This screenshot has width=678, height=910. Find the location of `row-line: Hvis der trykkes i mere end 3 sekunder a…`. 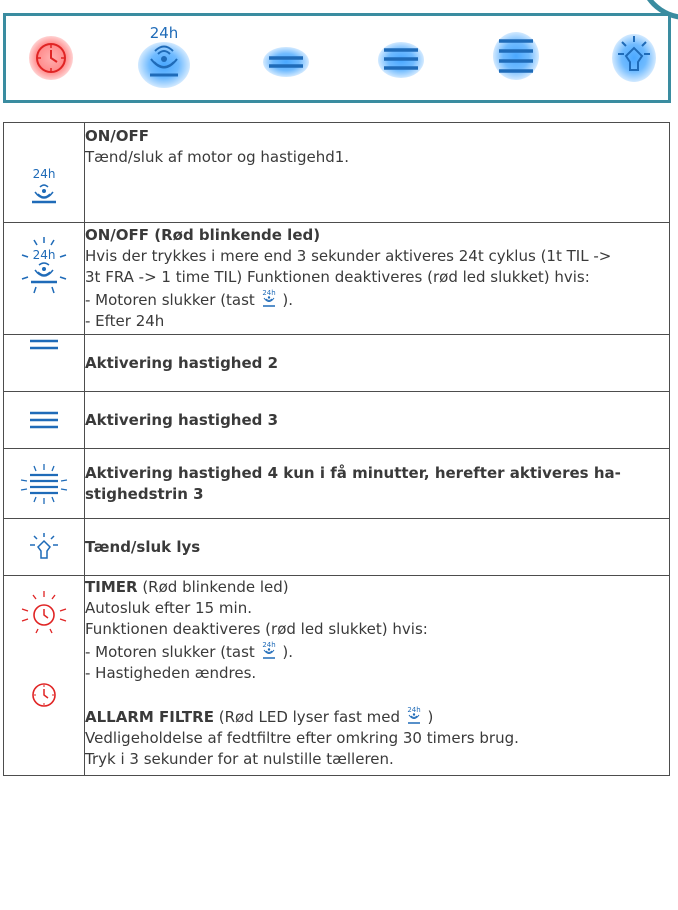

row-line: Hvis der trykkes i mere end 3 sekunder a… is located at coordinates (348, 256).